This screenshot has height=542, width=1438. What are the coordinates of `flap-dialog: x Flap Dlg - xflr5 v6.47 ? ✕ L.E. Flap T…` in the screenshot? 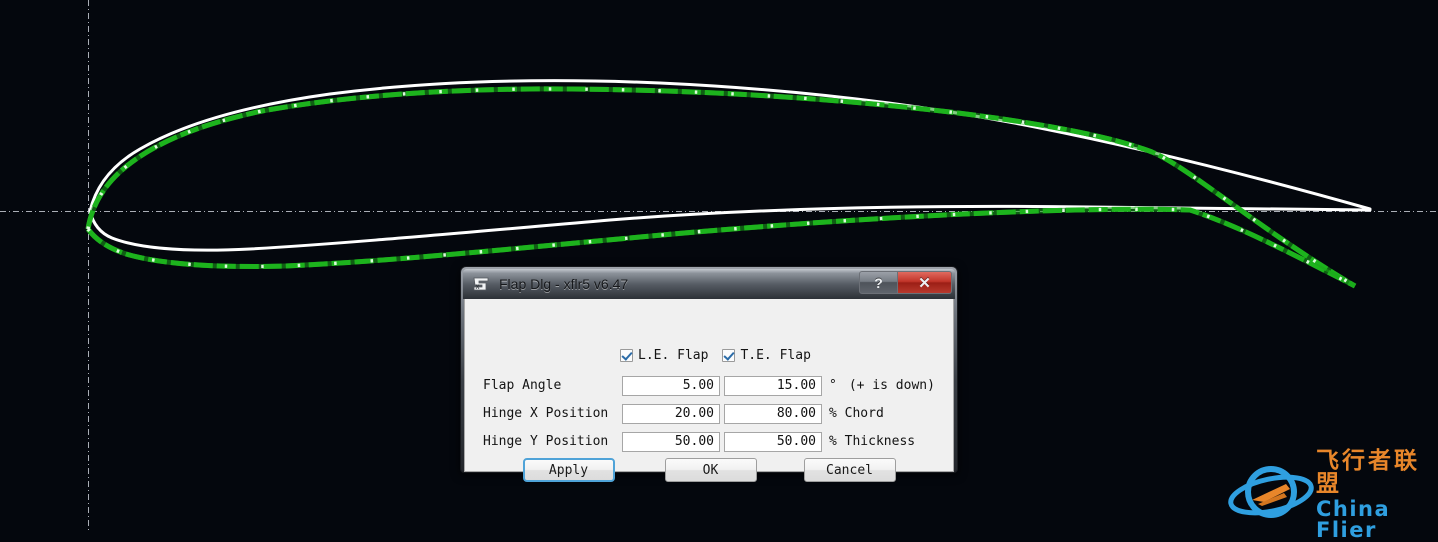 It's located at (709, 374).